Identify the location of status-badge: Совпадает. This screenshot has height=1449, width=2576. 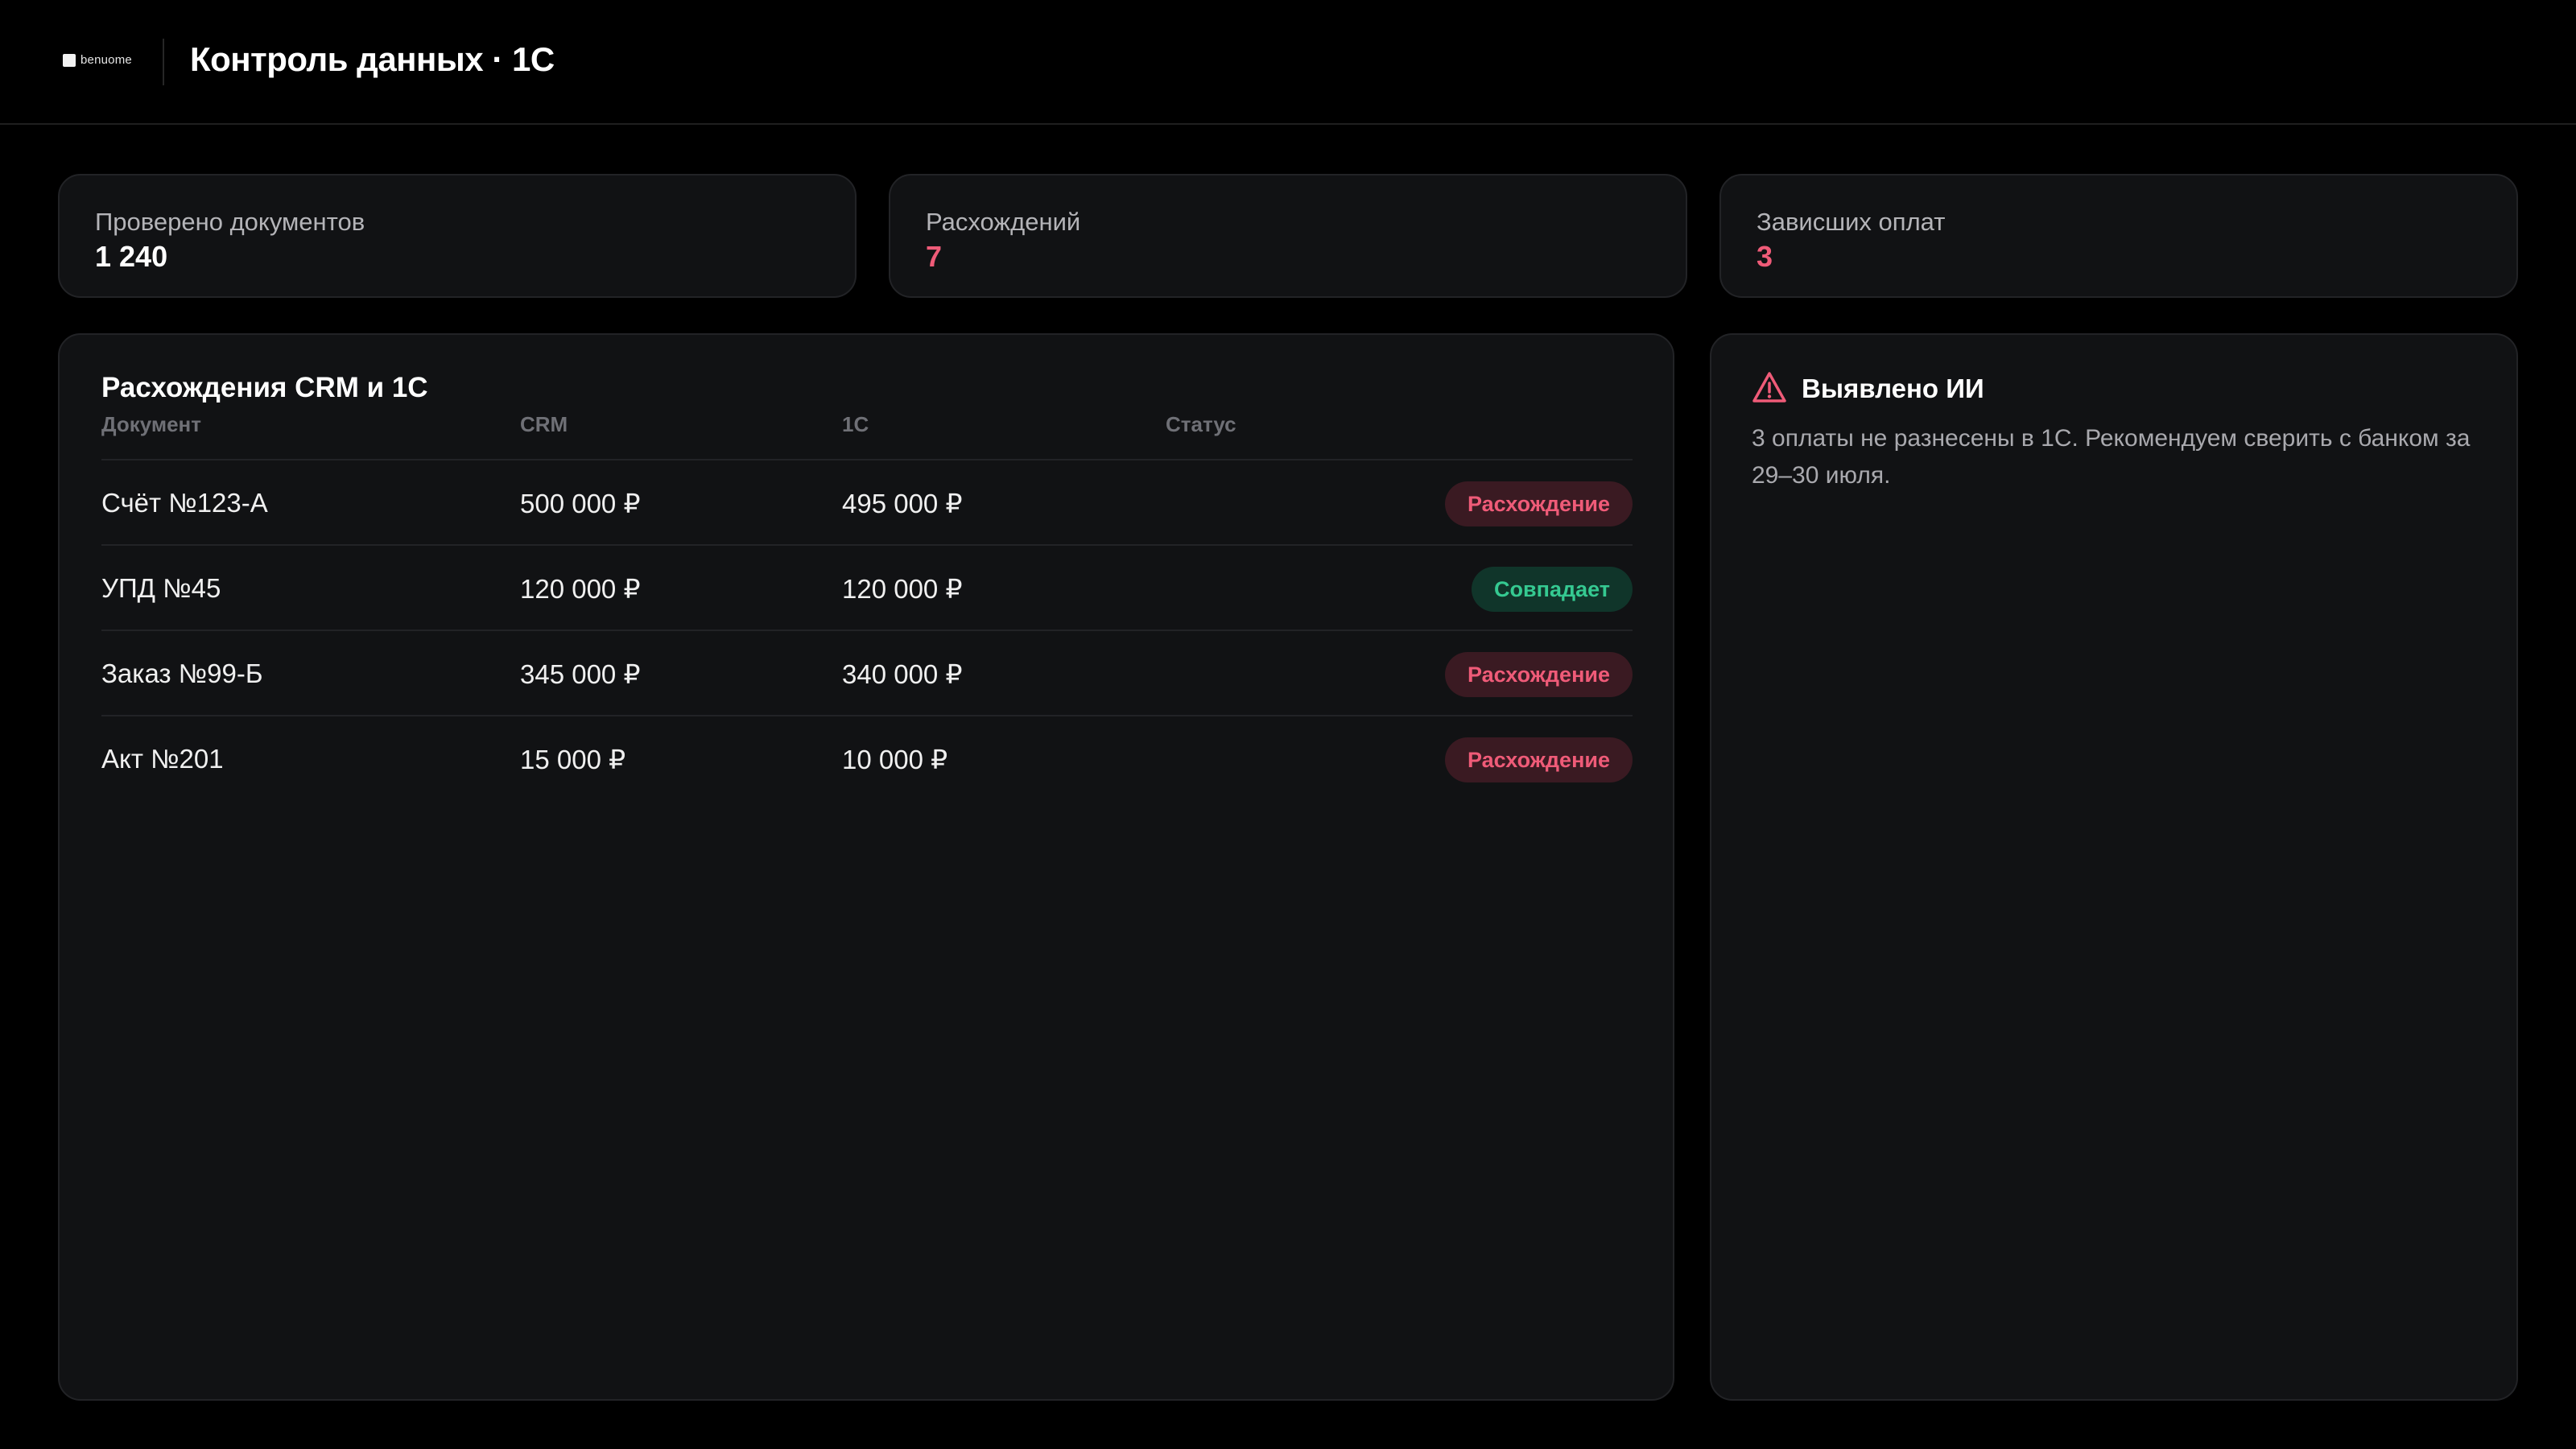
(1552, 589).